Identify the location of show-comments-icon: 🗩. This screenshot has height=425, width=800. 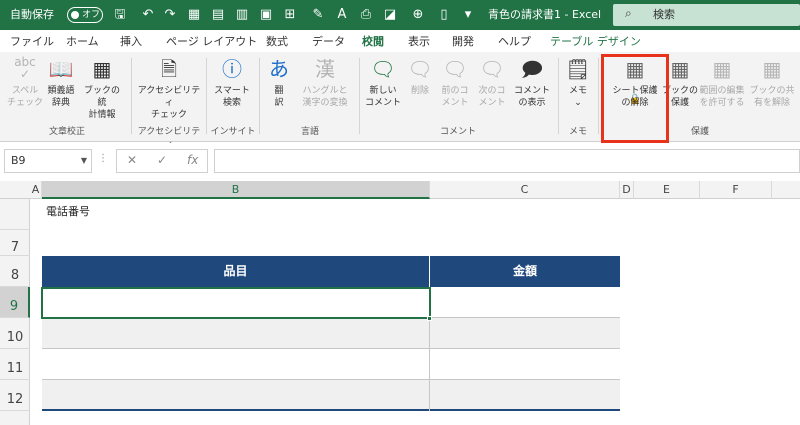
(532, 69).